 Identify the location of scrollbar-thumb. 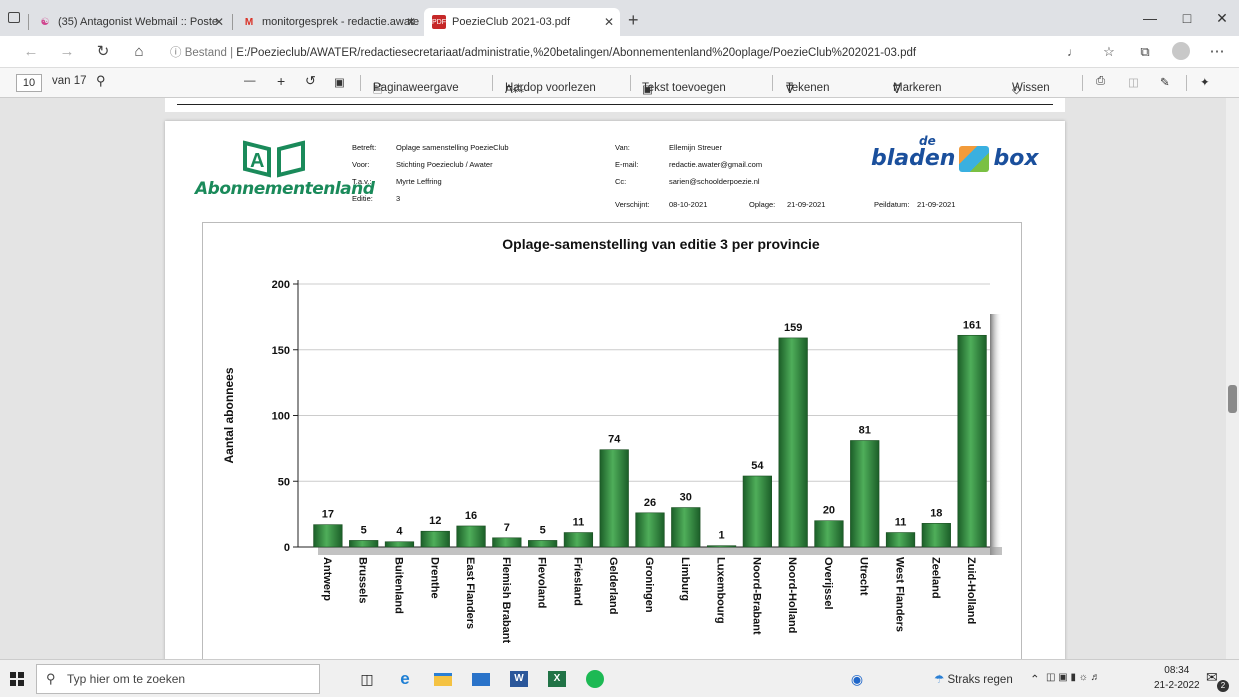
(1232, 399).